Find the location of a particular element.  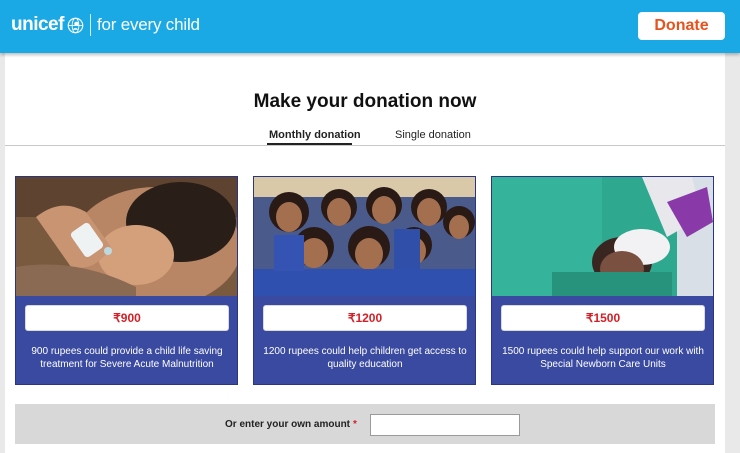

group-of-schoolgirls-photo is located at coordinates (364, 236).